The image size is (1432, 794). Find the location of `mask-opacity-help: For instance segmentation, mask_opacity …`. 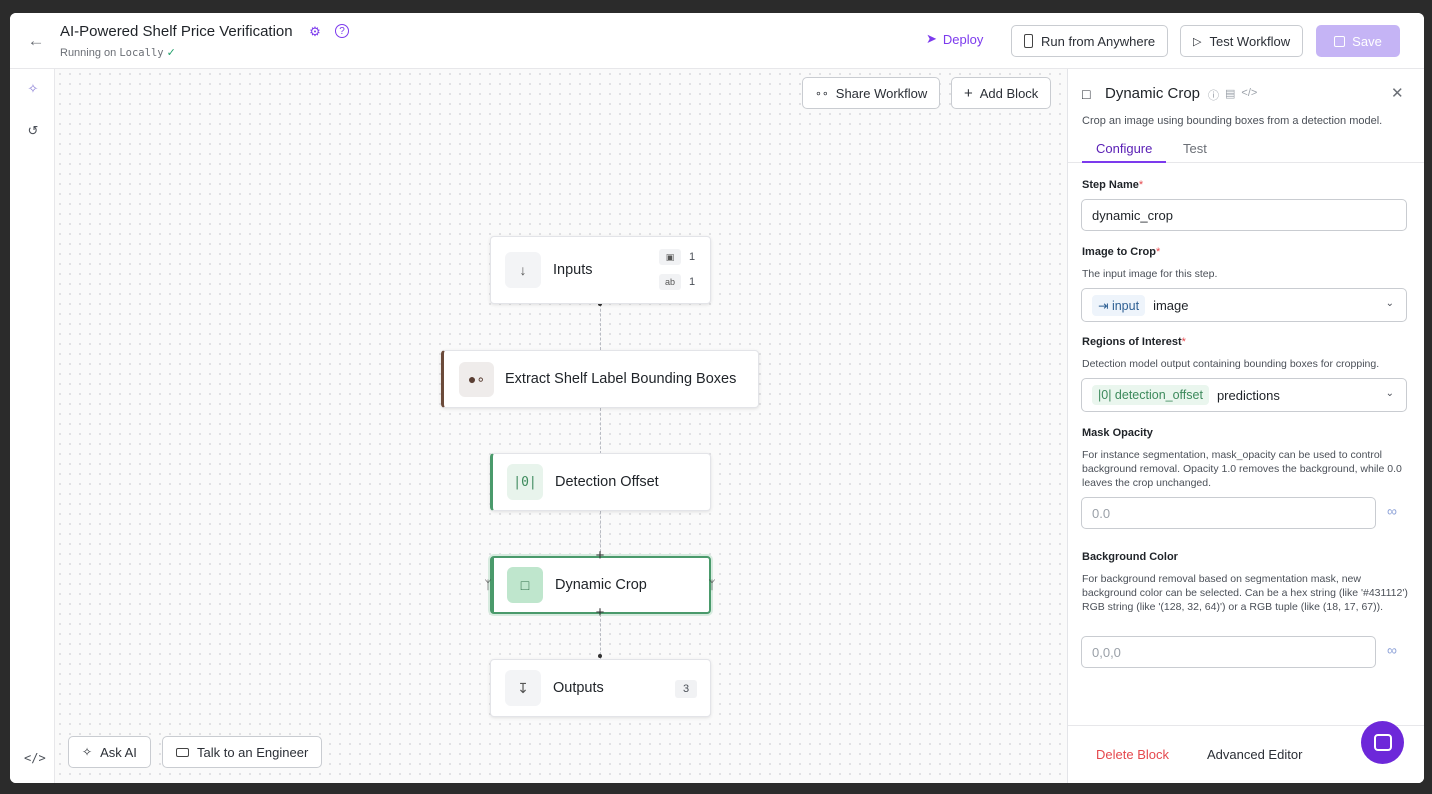

mask-opacity-help: For instance segmentation, mask_opacity … is located at coordinates (1242, 469).